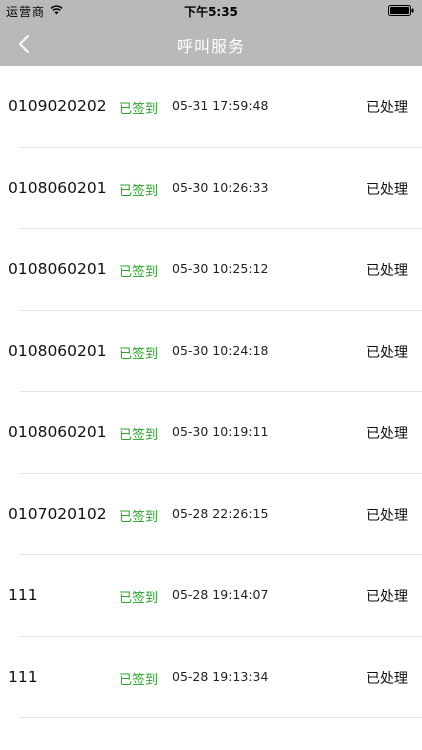  I want to click on call-time: 05-28 19:14:07, so click(220, 594).